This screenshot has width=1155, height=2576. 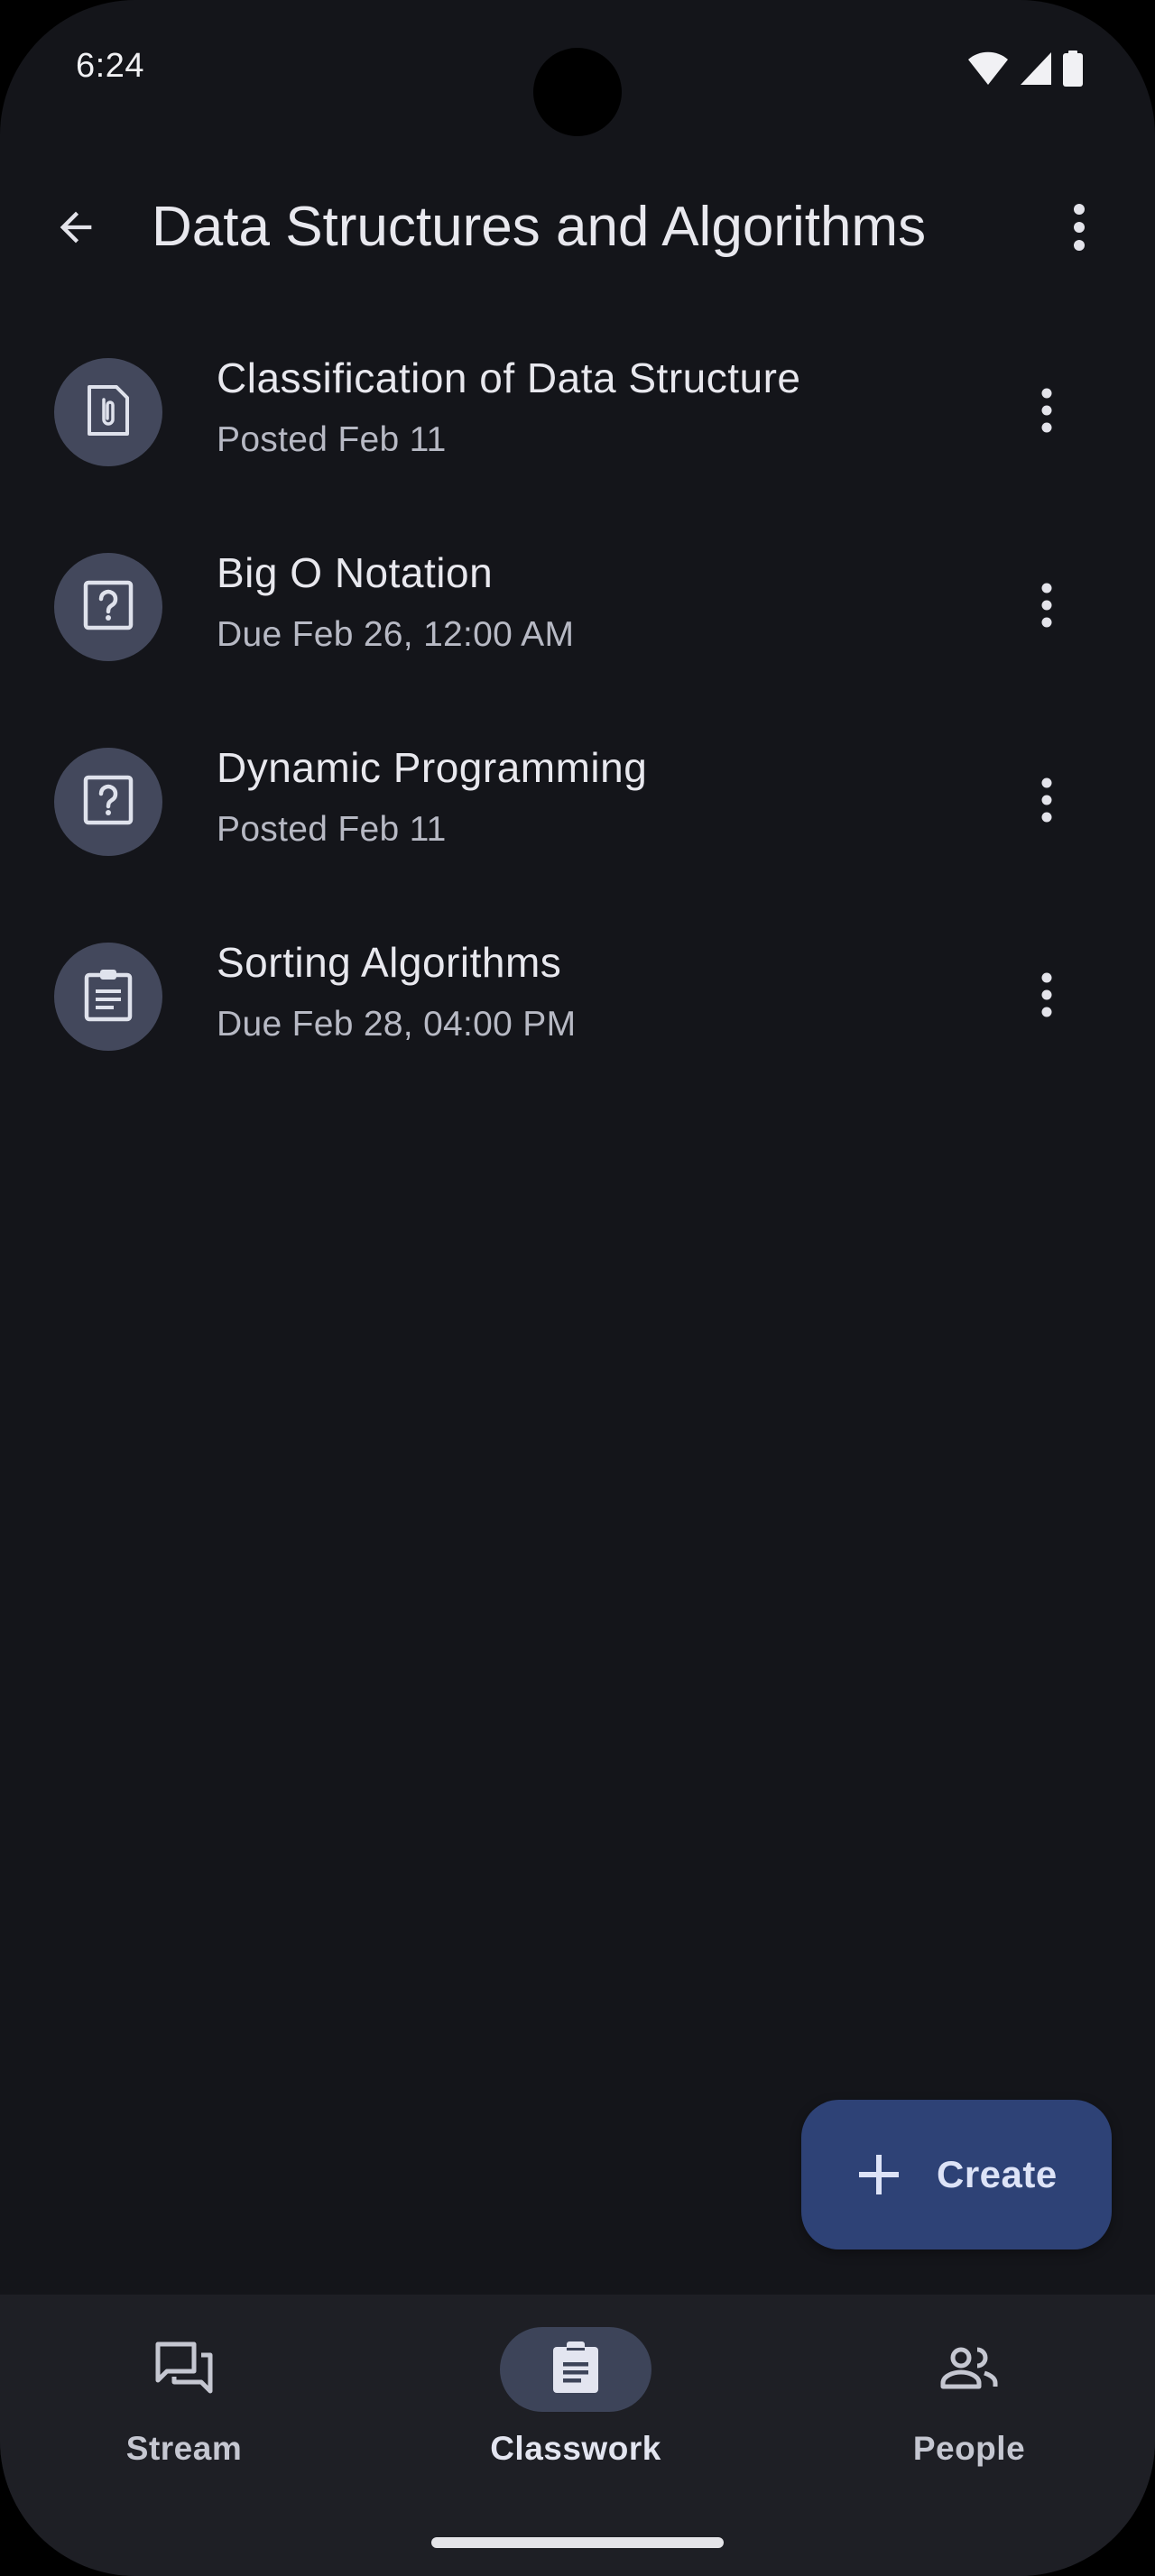 What do you see at coordinates (988, 68) in the screenshot?
I see `wifi-icon` at bounding box center [988, 68].